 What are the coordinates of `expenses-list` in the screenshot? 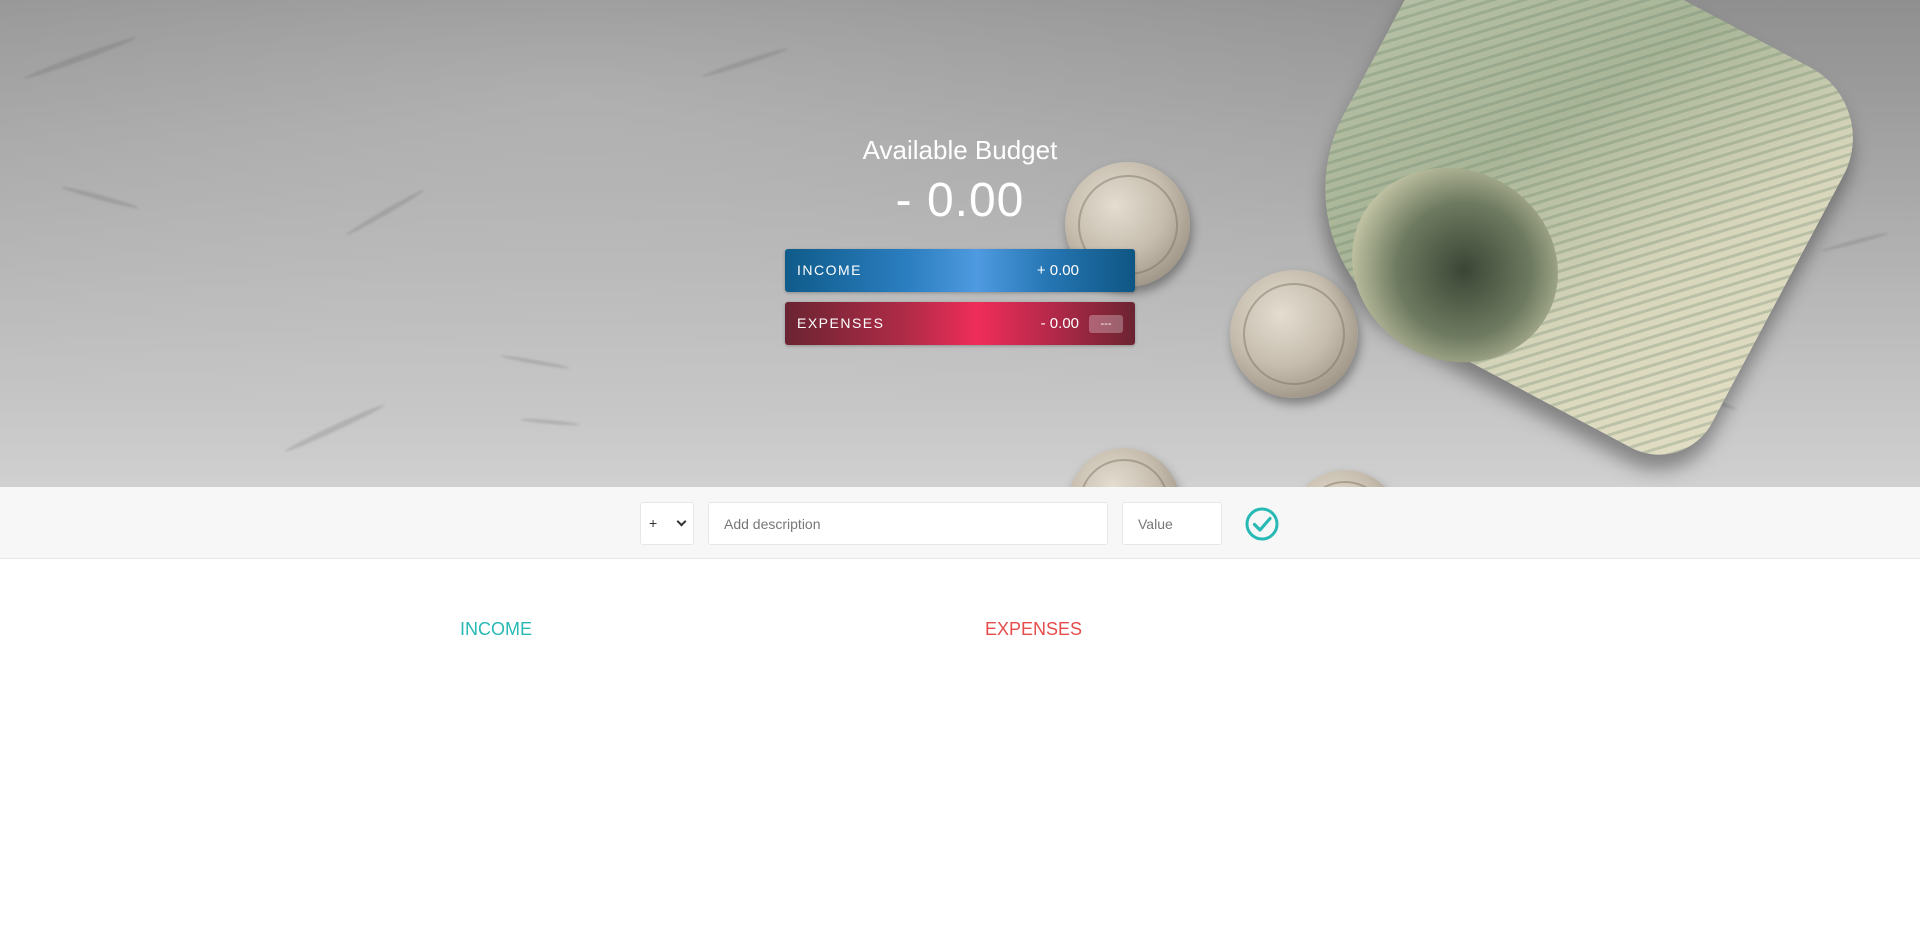 It's located at (1225, 755).